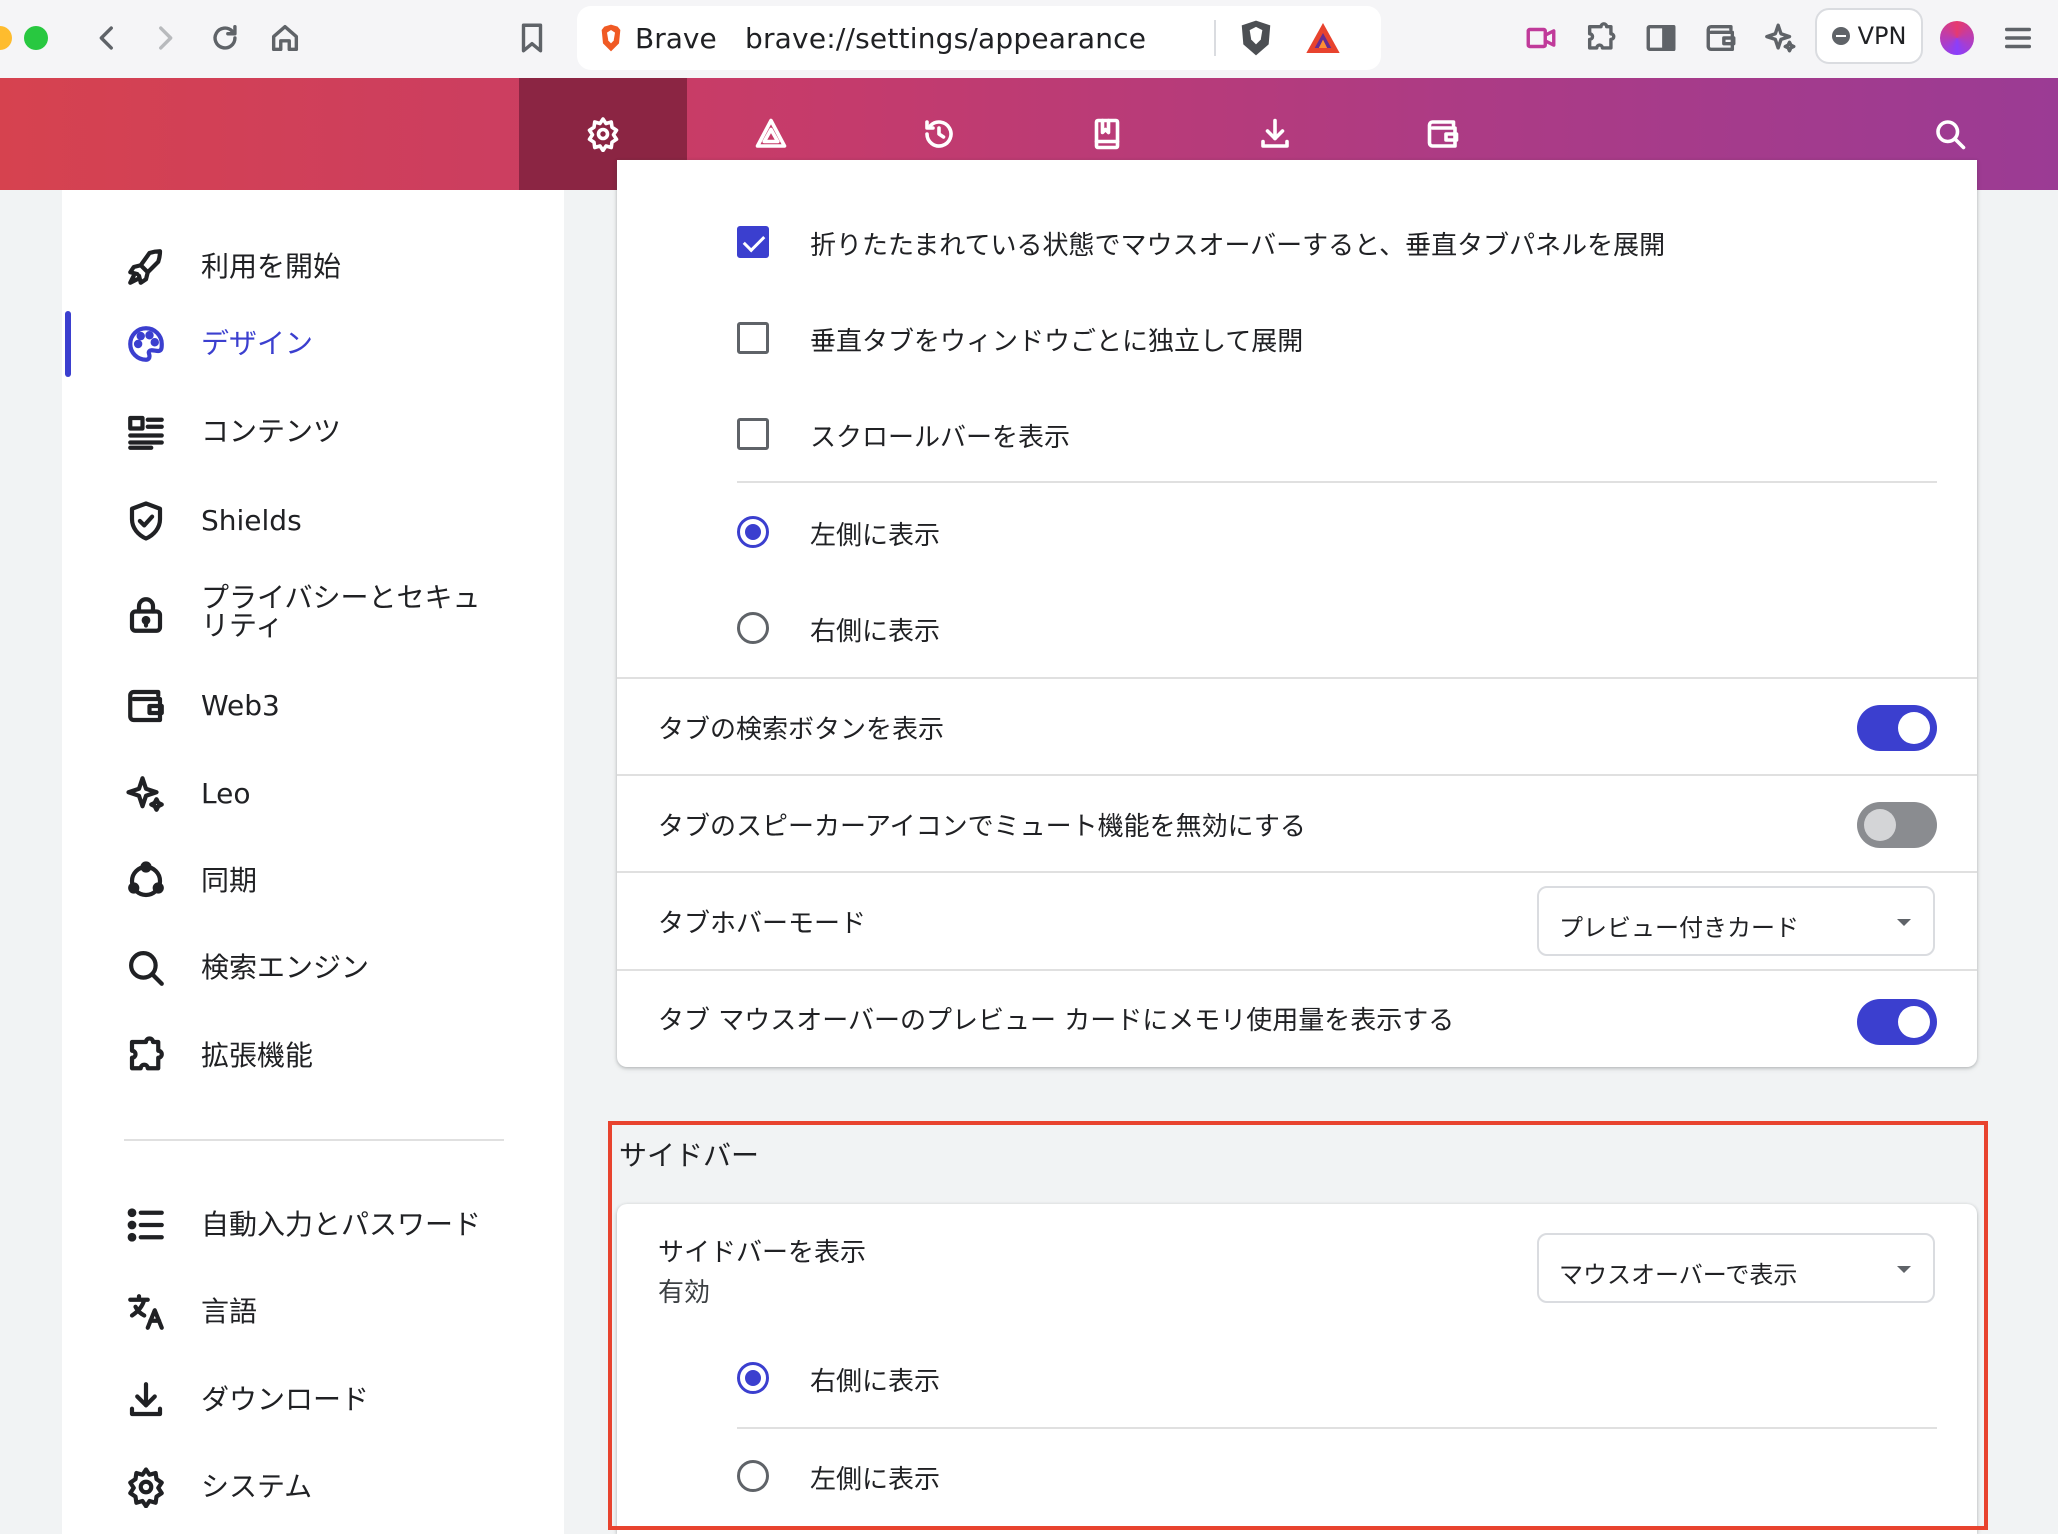 This screenshot has width=2058, height=1534. I want to click on extensions-button, so click(1601, 38).